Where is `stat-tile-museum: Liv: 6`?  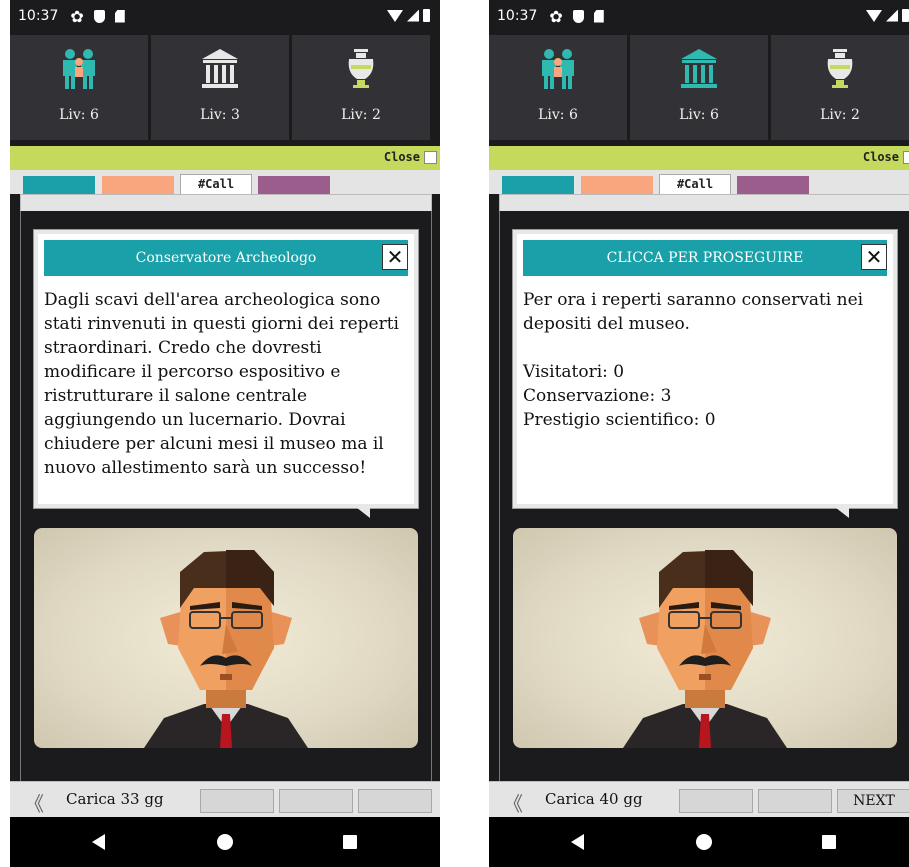
stat-tile-museum: Liv: 6 is located at coordinates (699, 87).